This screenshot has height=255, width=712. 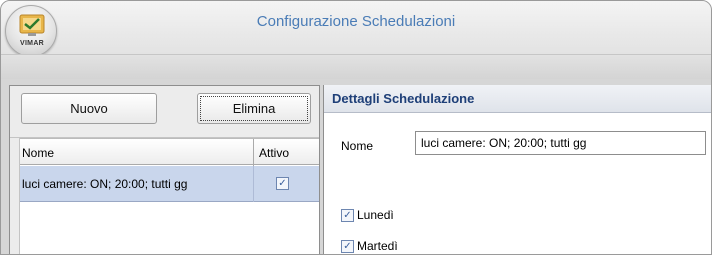 I want to click on cell-separator, so click(x=253, y=184).